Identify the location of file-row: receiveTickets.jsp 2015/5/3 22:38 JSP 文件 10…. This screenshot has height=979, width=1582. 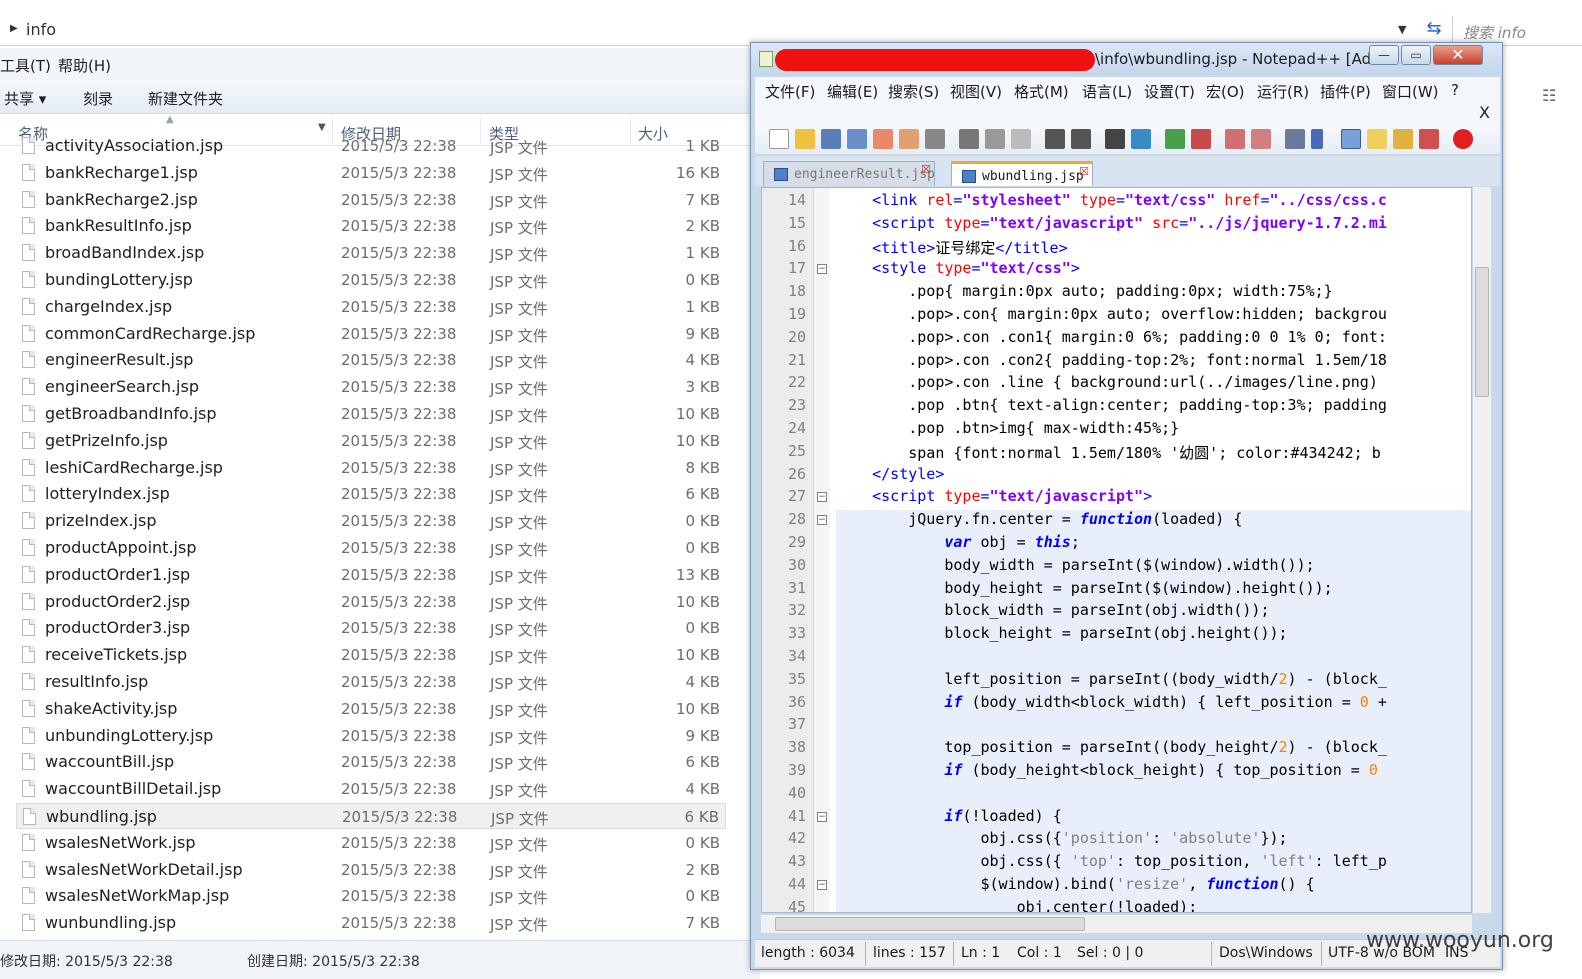
(371, 655).